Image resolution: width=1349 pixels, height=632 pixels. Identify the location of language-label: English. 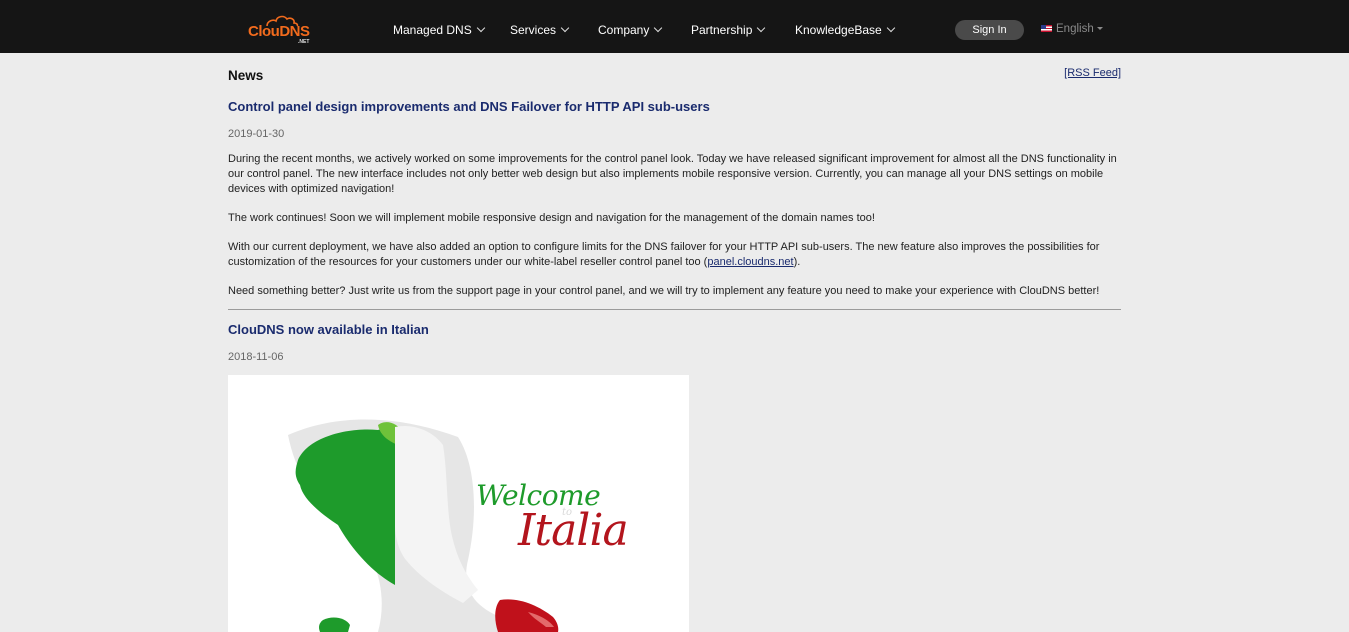
(1075, 29).